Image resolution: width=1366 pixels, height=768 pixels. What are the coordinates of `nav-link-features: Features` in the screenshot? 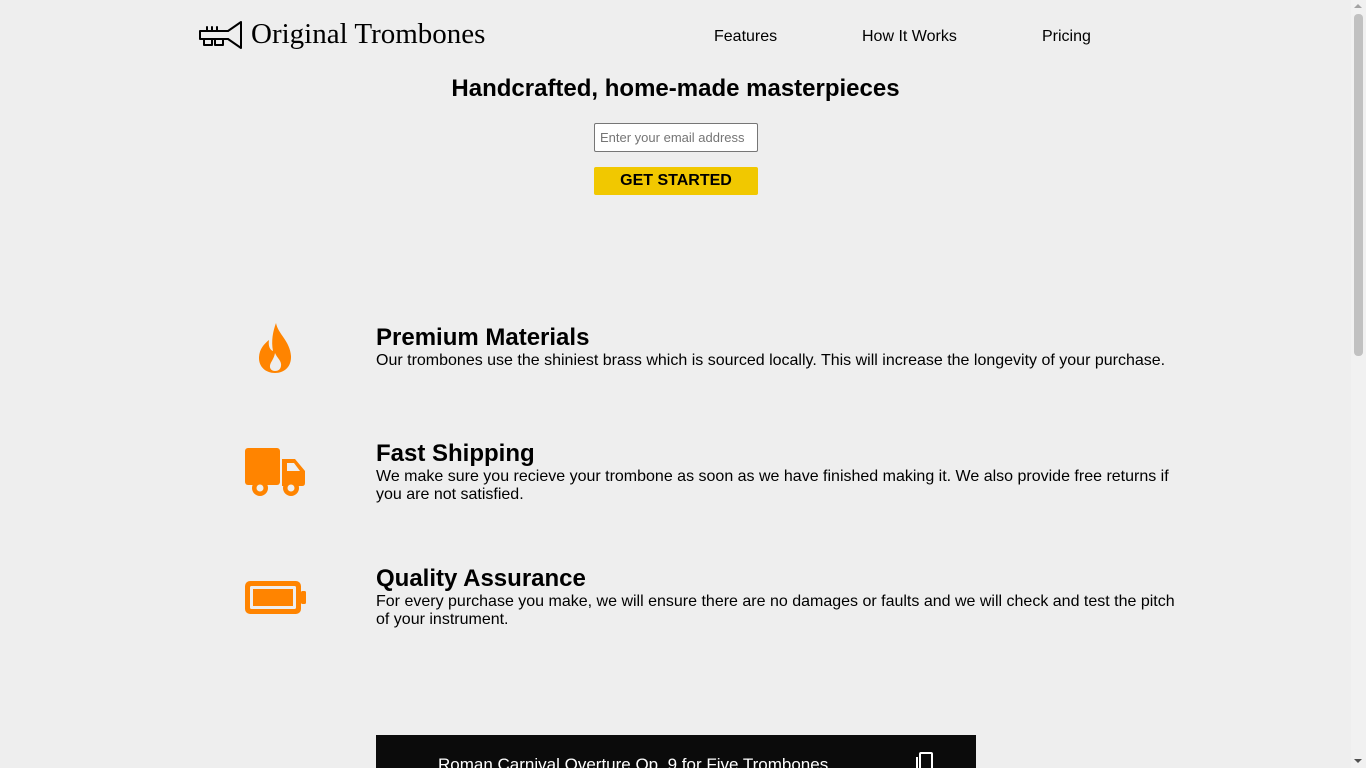 It's located at (745, 37).